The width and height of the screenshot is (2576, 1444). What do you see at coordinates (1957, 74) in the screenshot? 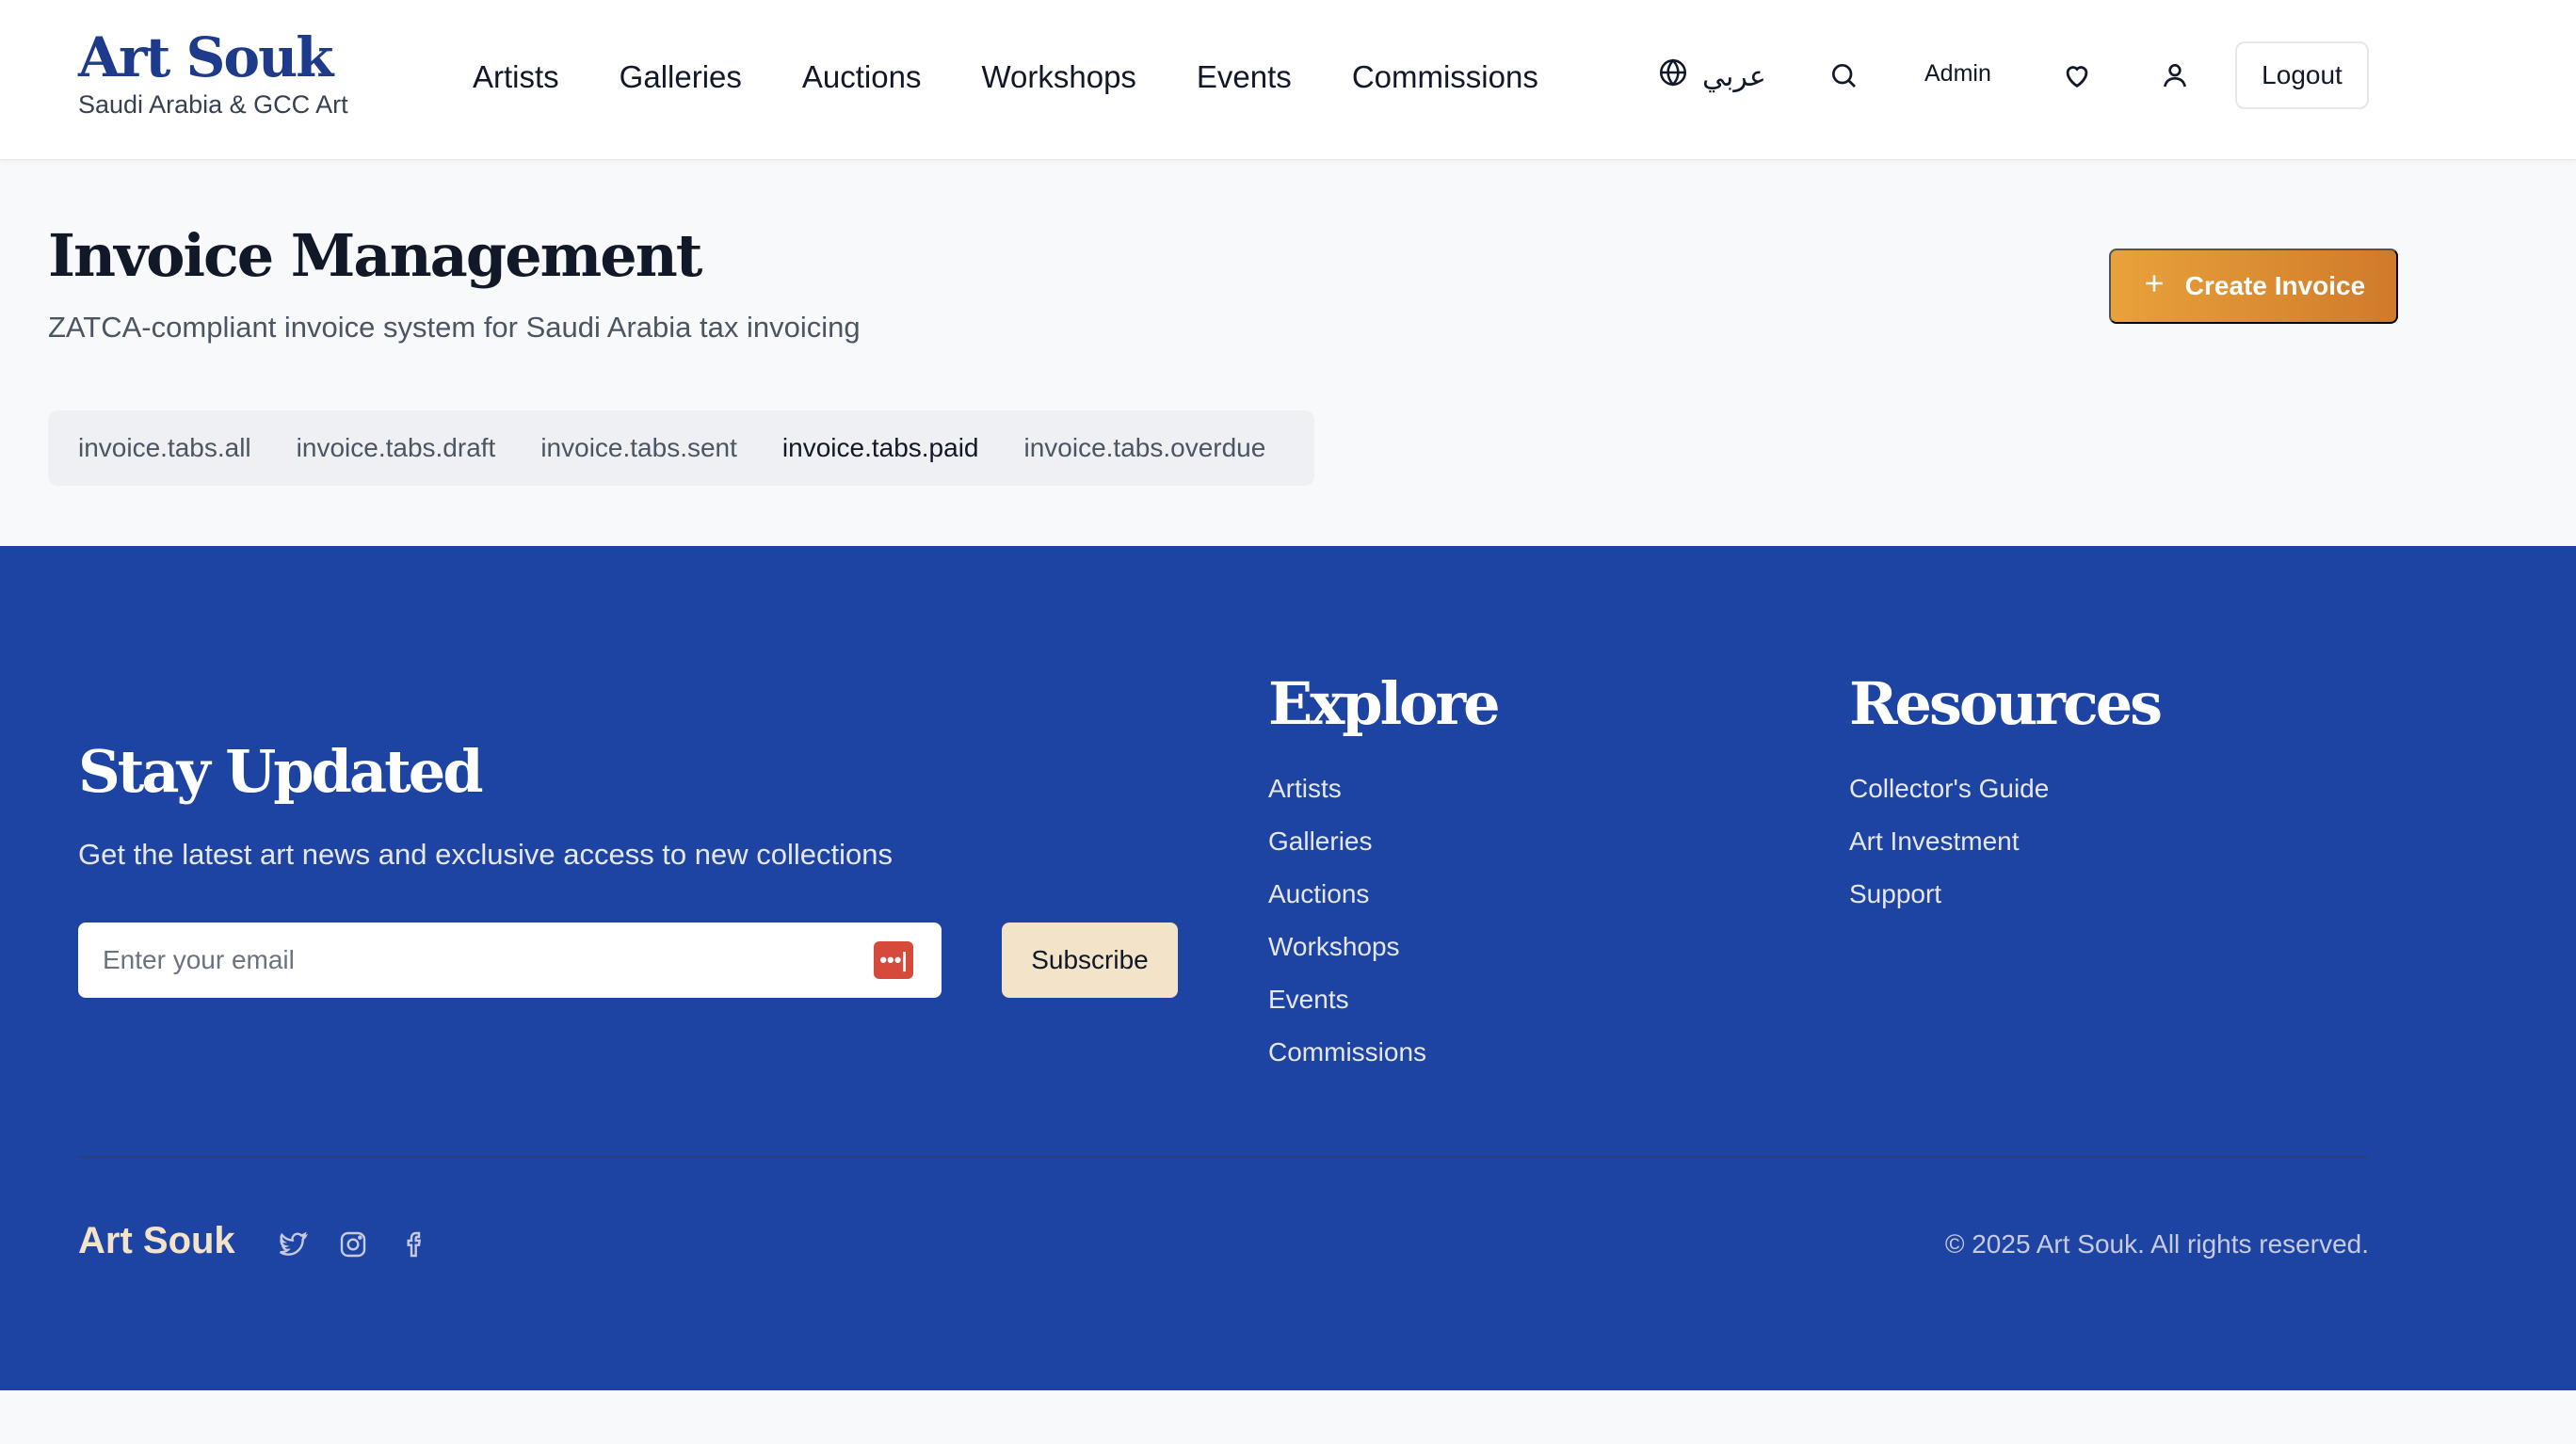
I see `admin-link: Admin` at bounding box center [1957, 74].